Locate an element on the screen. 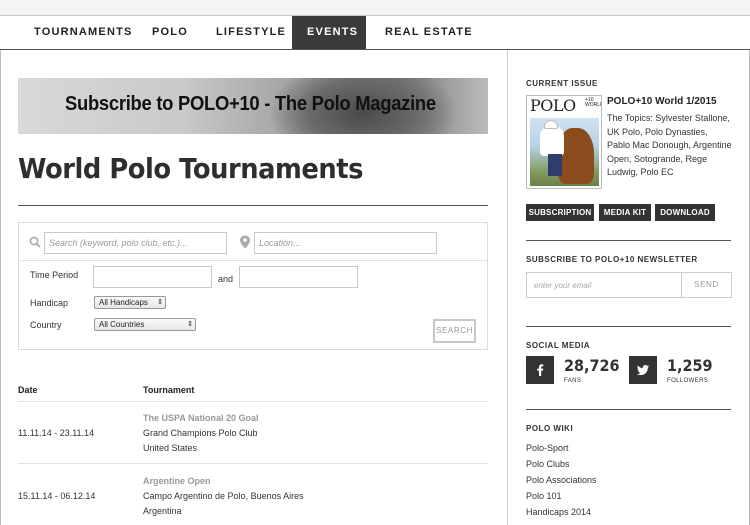 The width and height of the screenshot is (750, 525). wiki-link-polo-clubs: Polo Clubs is located at coordinates (548, 464).